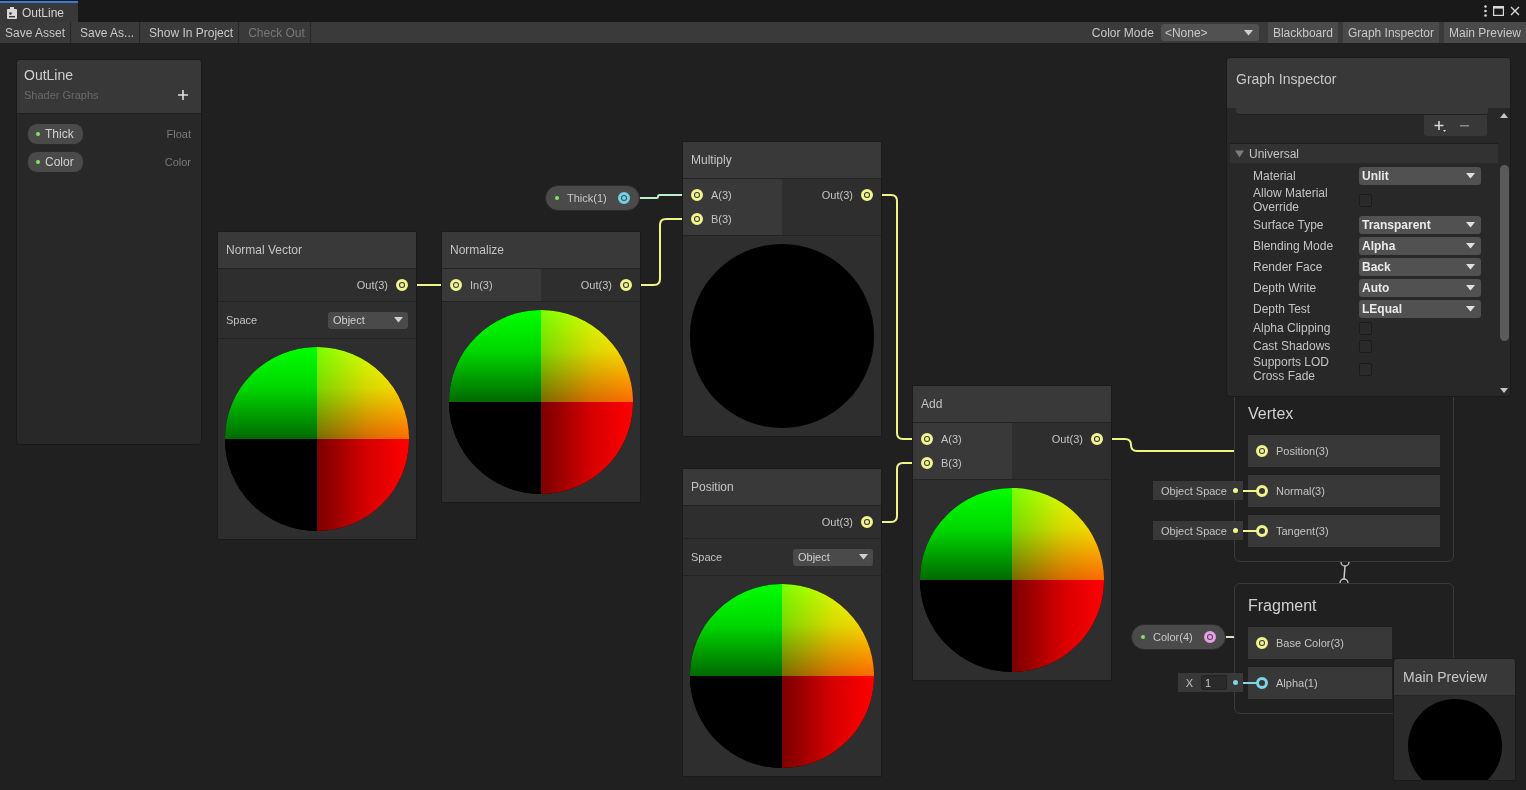 This screenshot has width=1526, height=790. I want to click on property-type: Float, so click(178, 134).